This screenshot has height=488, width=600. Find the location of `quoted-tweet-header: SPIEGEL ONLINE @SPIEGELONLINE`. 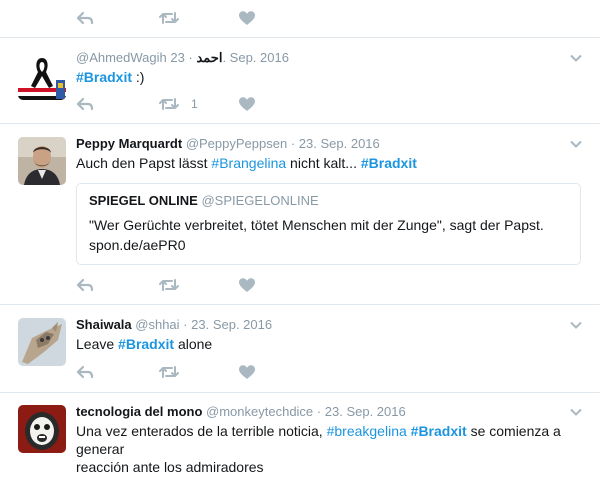

quoted-tweet-header: SPIEGEL ONLINE @SPIEGELONLINE is located at coordinates (204, 200).